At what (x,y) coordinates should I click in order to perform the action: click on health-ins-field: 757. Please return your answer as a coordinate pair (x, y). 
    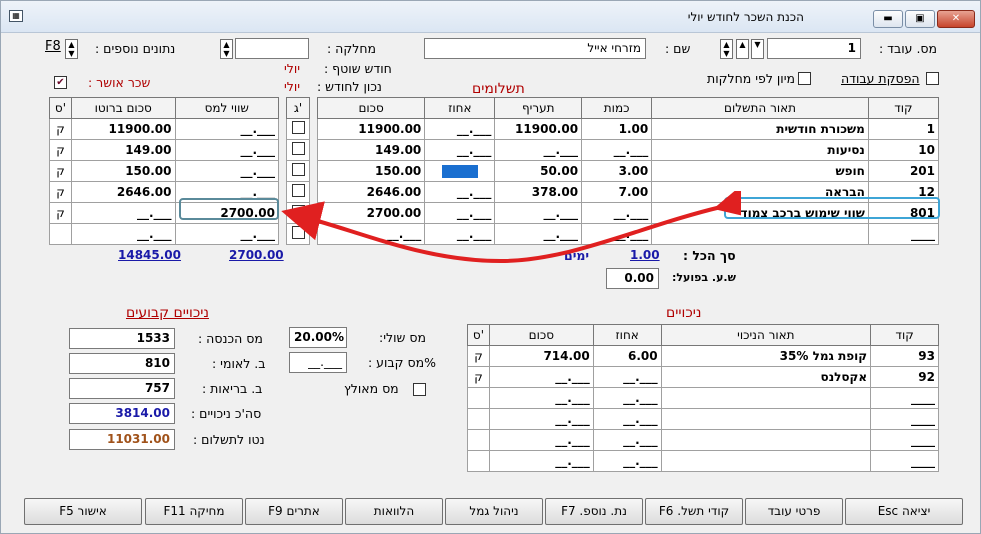
    Looking at the image, I should click on (122, 388).